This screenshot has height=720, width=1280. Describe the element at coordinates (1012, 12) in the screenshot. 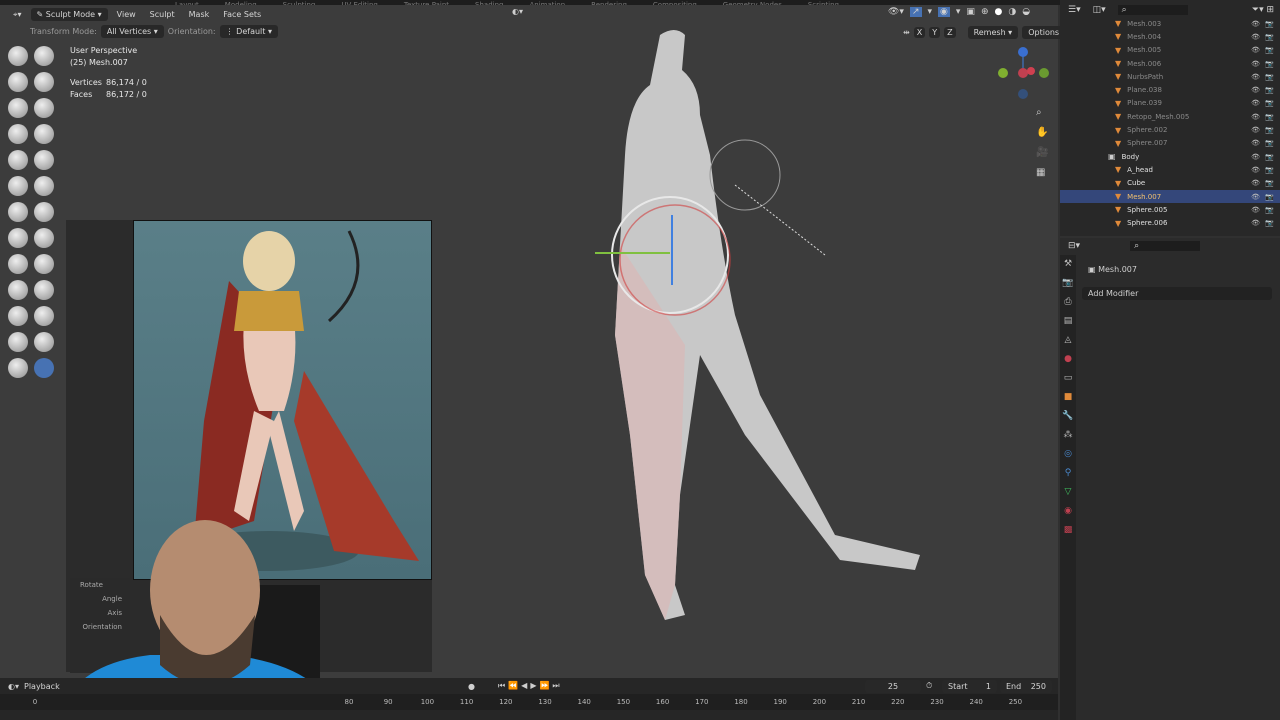

I see `shading-material-icon: ◑` at that location.